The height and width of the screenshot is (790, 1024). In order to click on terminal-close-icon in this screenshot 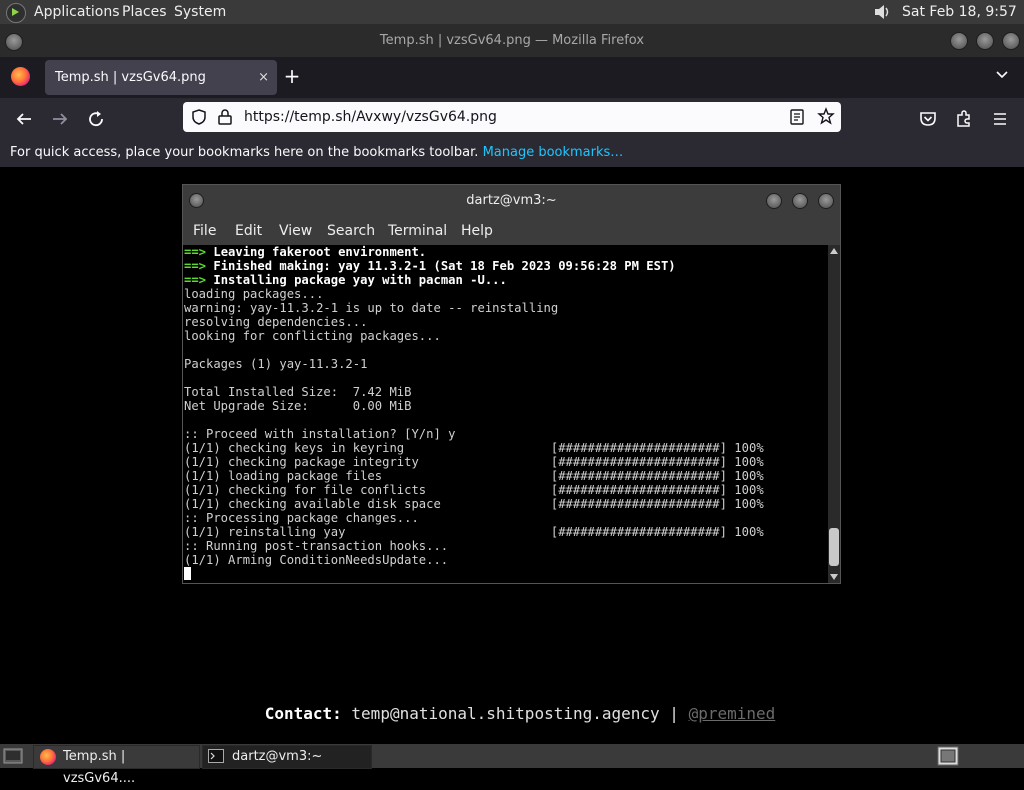, I will do `click(826, 201)`.